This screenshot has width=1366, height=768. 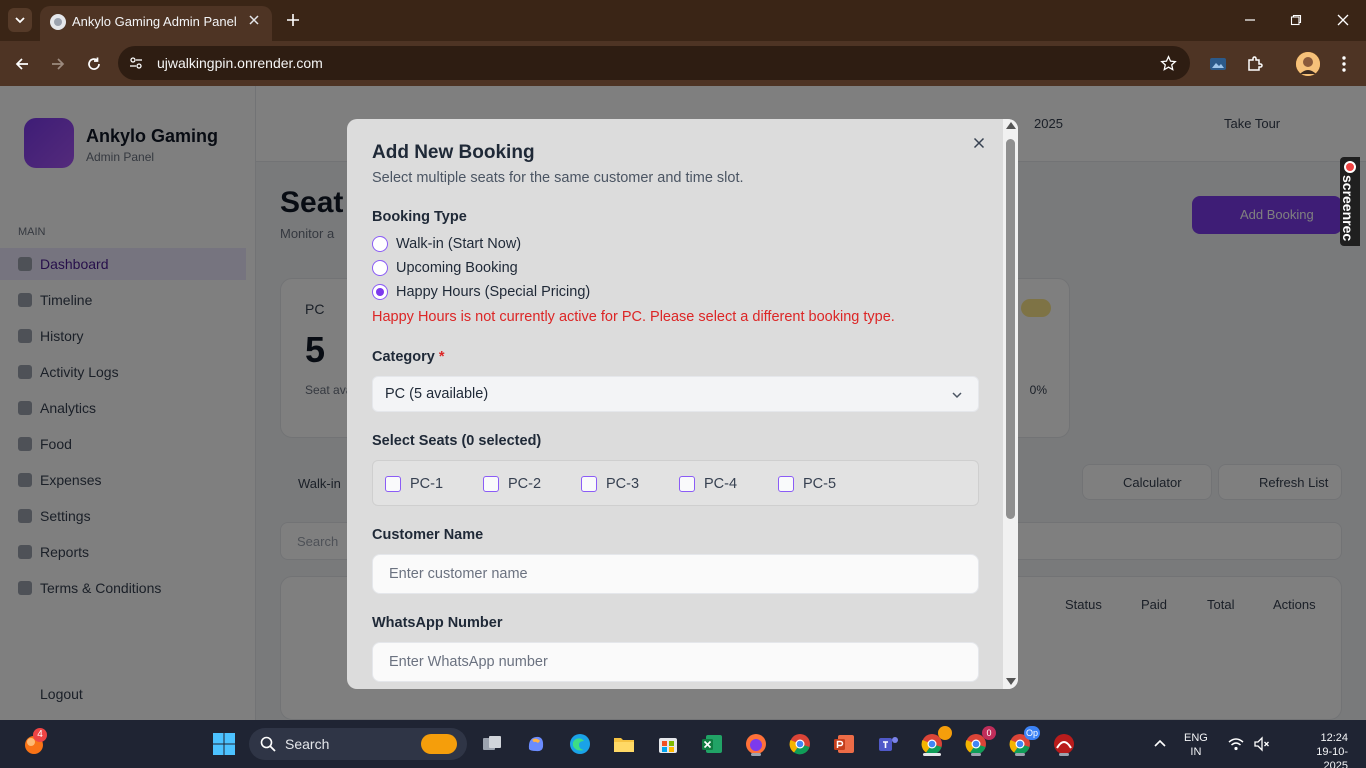 I want to click on ms-store-icon, so click(x=668, y=744).